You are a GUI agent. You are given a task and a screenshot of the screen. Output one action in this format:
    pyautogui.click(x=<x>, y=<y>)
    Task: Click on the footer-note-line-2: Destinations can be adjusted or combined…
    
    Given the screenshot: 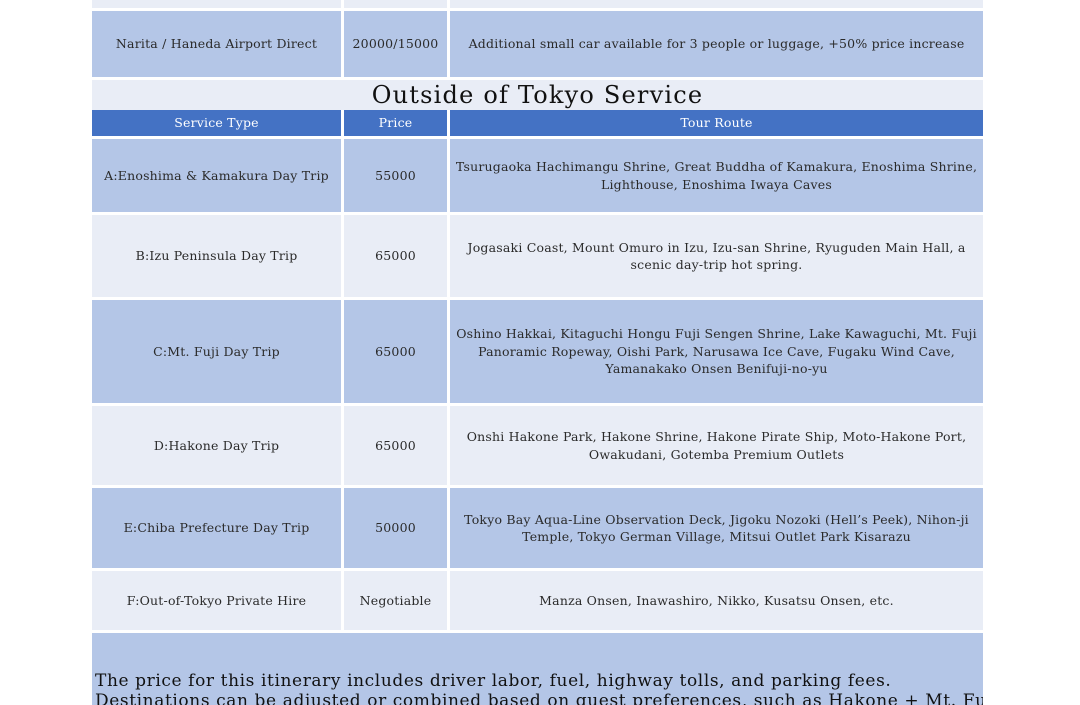 What is the action you would take?
    pyautogui.click(x=539, y=698)
    